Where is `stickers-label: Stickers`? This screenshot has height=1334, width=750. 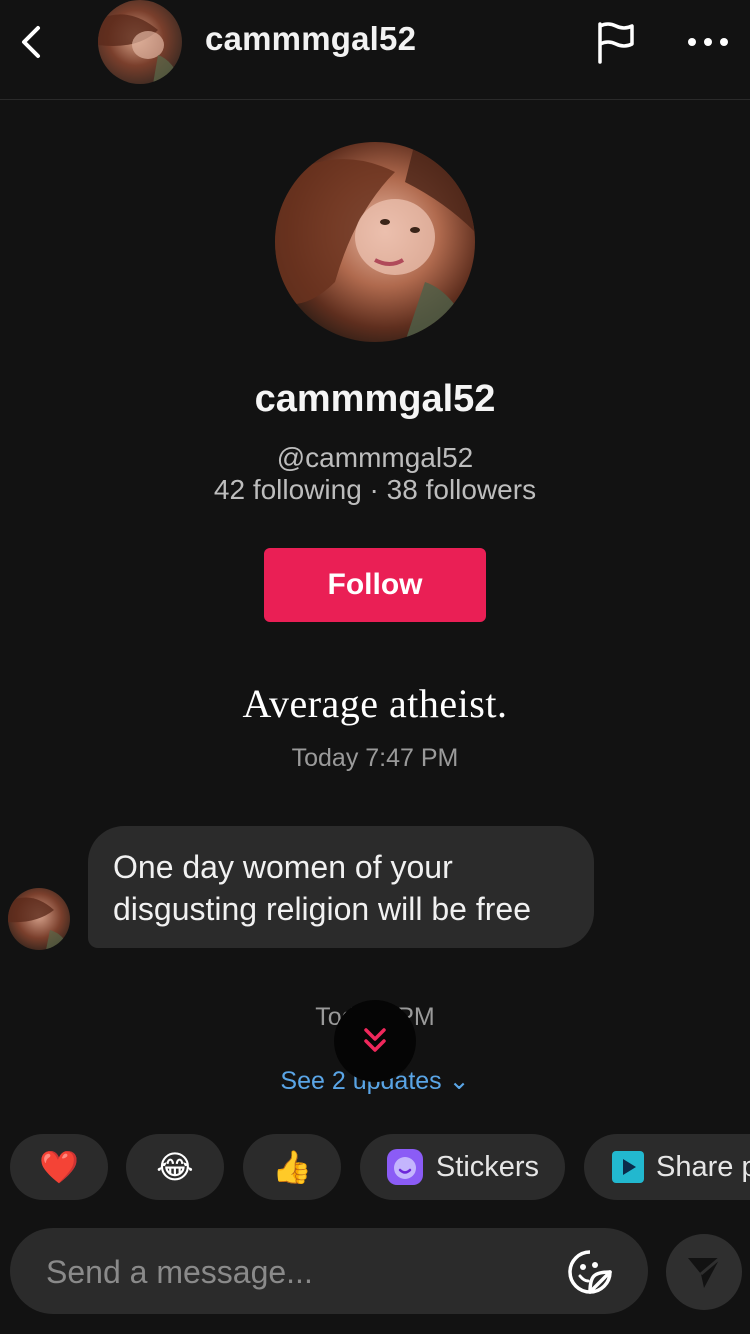
stickers-label: Stickers is located at coordinates (487, 1166).